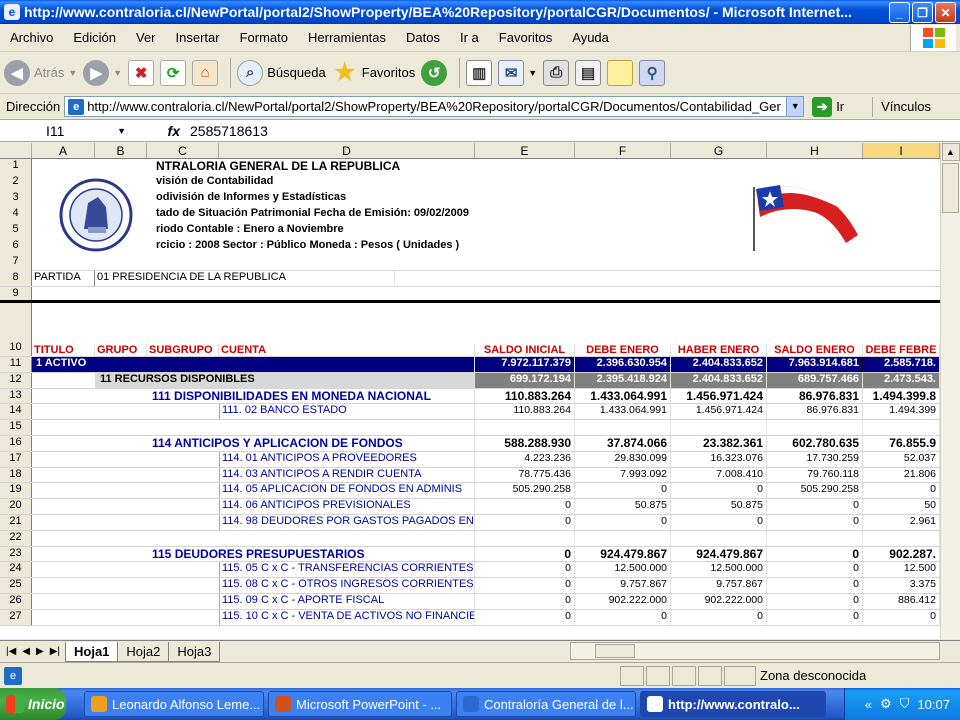  Describe the element at coordinates (886, 704) in the screenshot. I see `network-icon: ⚙` at that location.